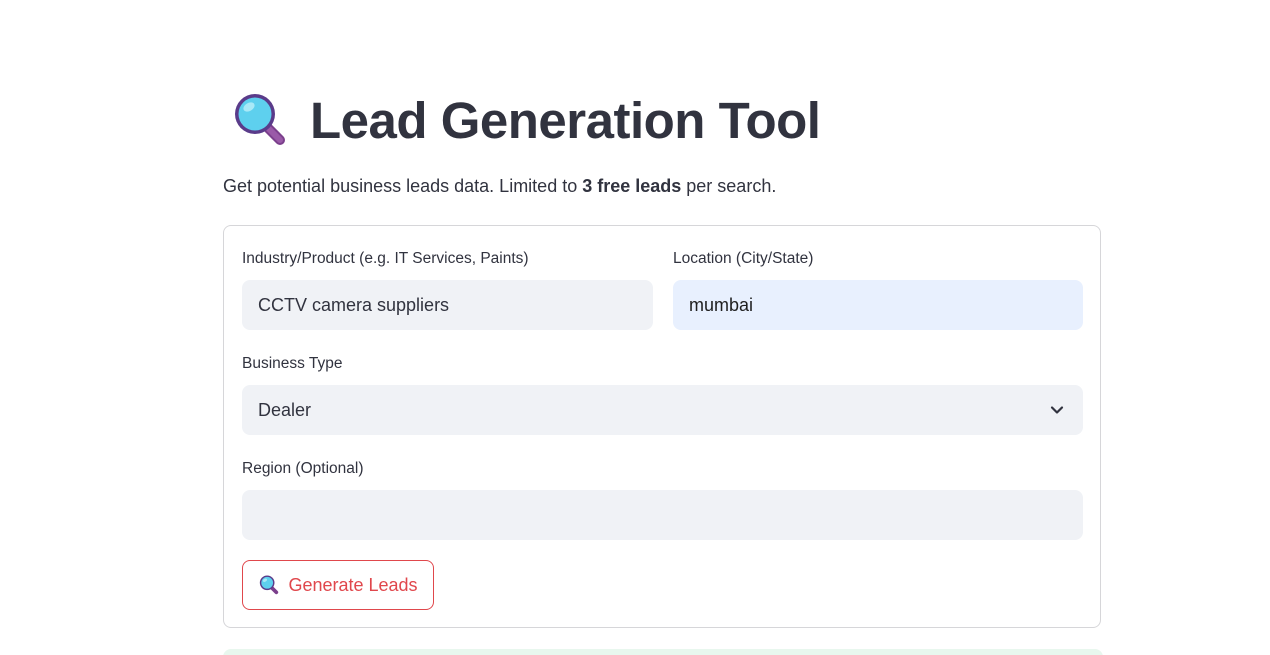  What do you see at coordinates (285, 409) in the screenshot?
I see `business-type-selected: Dealer` at bounding box center [285, 409].